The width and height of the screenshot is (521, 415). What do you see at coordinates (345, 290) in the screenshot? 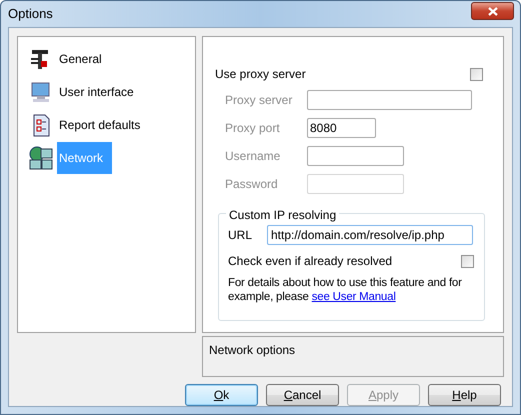
I see `help-text: For details about how to use this feature and for example, please see User Manual` at bounding box center [345, 290].